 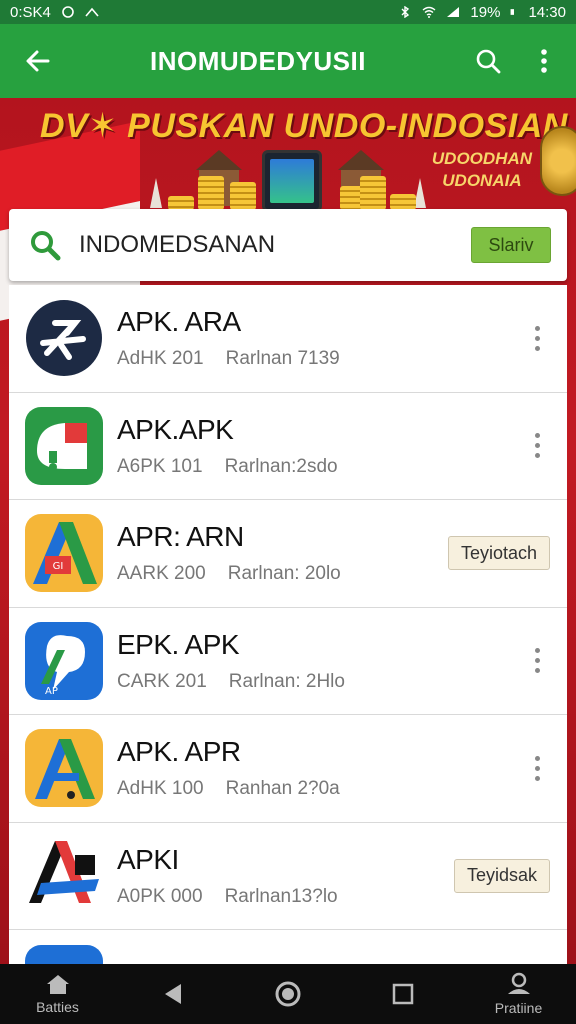 I want to click on battery-percent: 19%, so click(x=485, y=12).